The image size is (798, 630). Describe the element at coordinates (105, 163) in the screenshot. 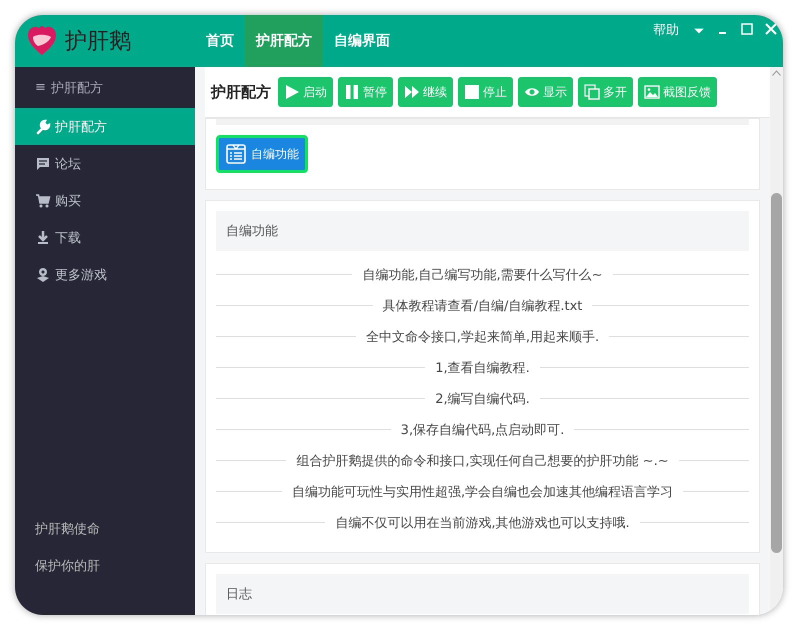

I see `sidebar-item: 论坛` at that location.